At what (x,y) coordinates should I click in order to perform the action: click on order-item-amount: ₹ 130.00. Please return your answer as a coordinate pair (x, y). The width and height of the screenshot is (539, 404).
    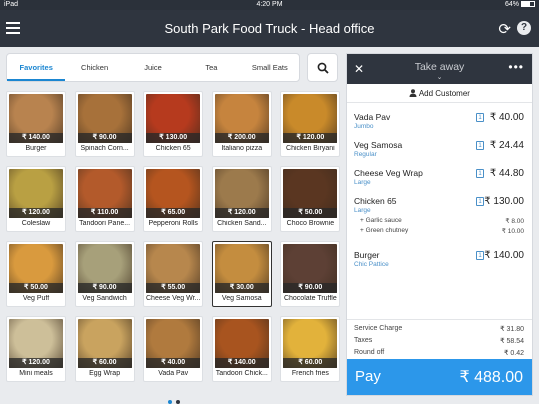
    Looking at the image, I should click on (504, 201).